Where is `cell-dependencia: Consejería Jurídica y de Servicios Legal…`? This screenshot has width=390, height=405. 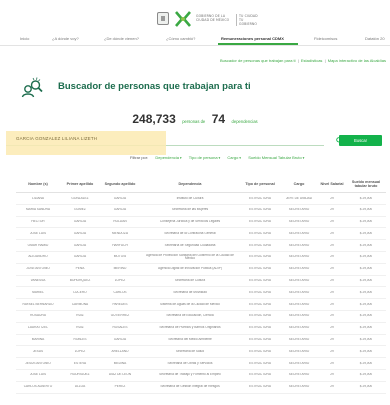
cell-dependencia: Consejería Jurídica y de Servicios Legal… is located at coordinates (190, 222).